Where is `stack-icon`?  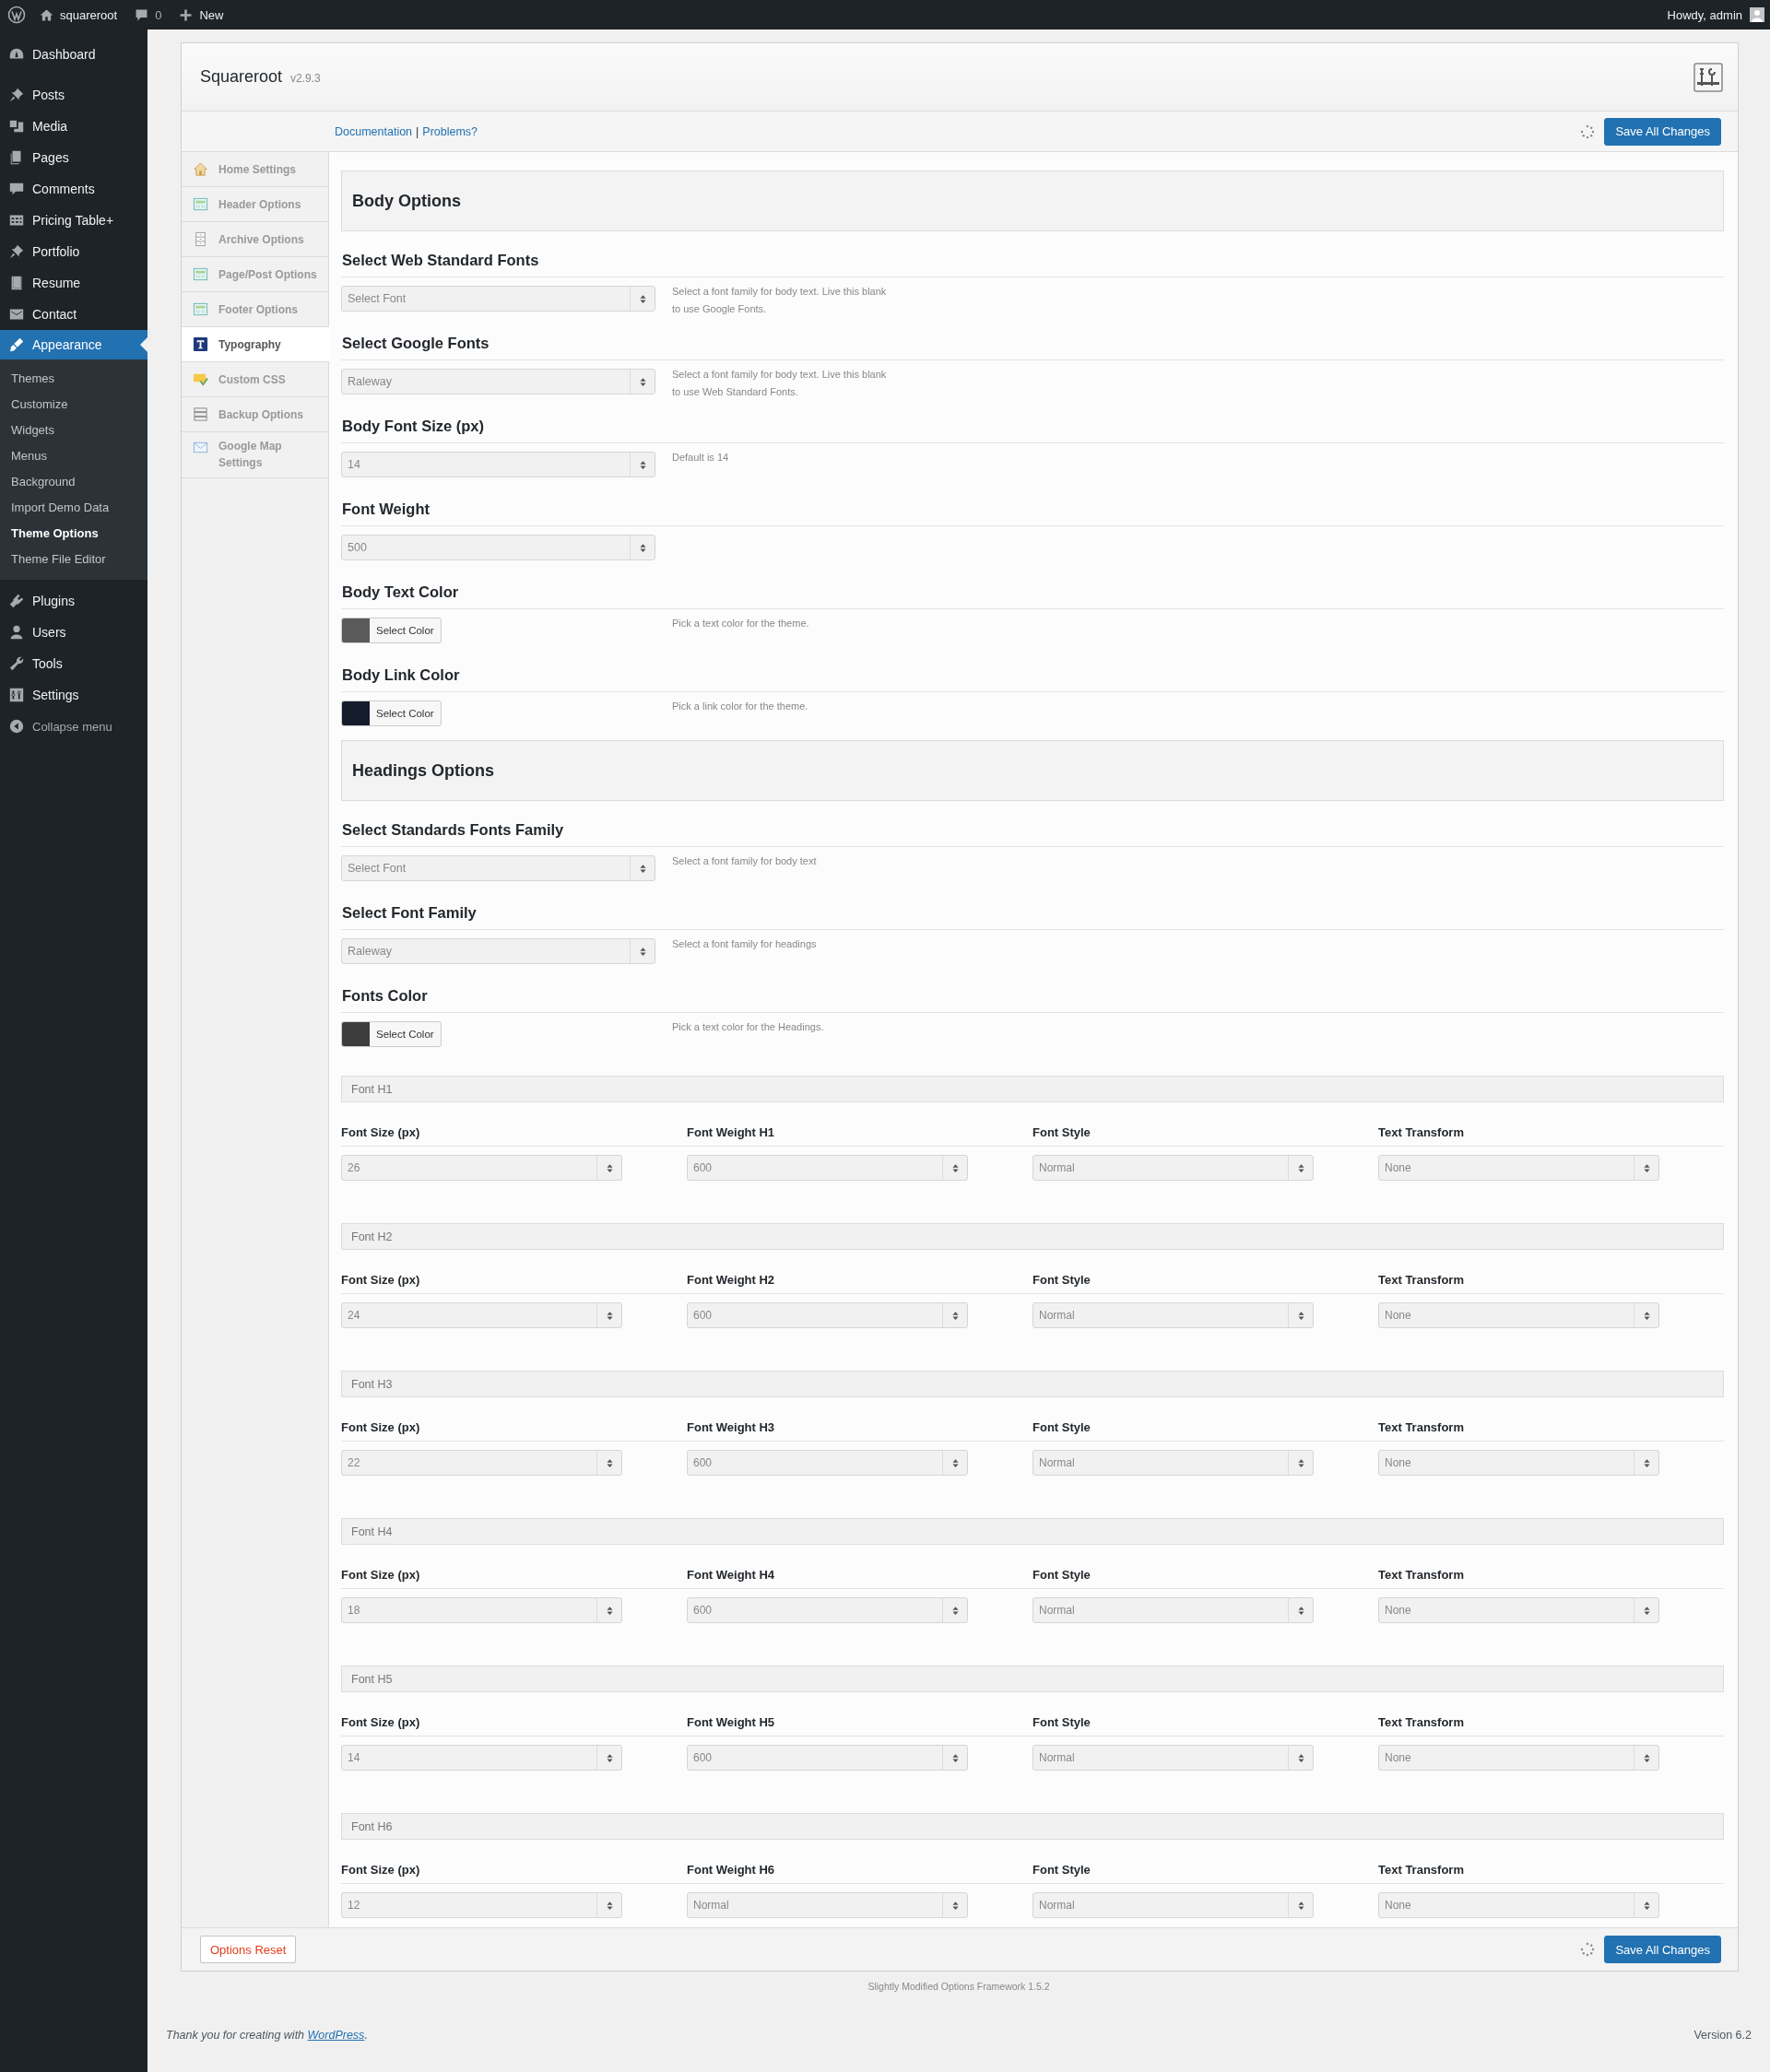 stack-icon is located at coordinates (200, 414).